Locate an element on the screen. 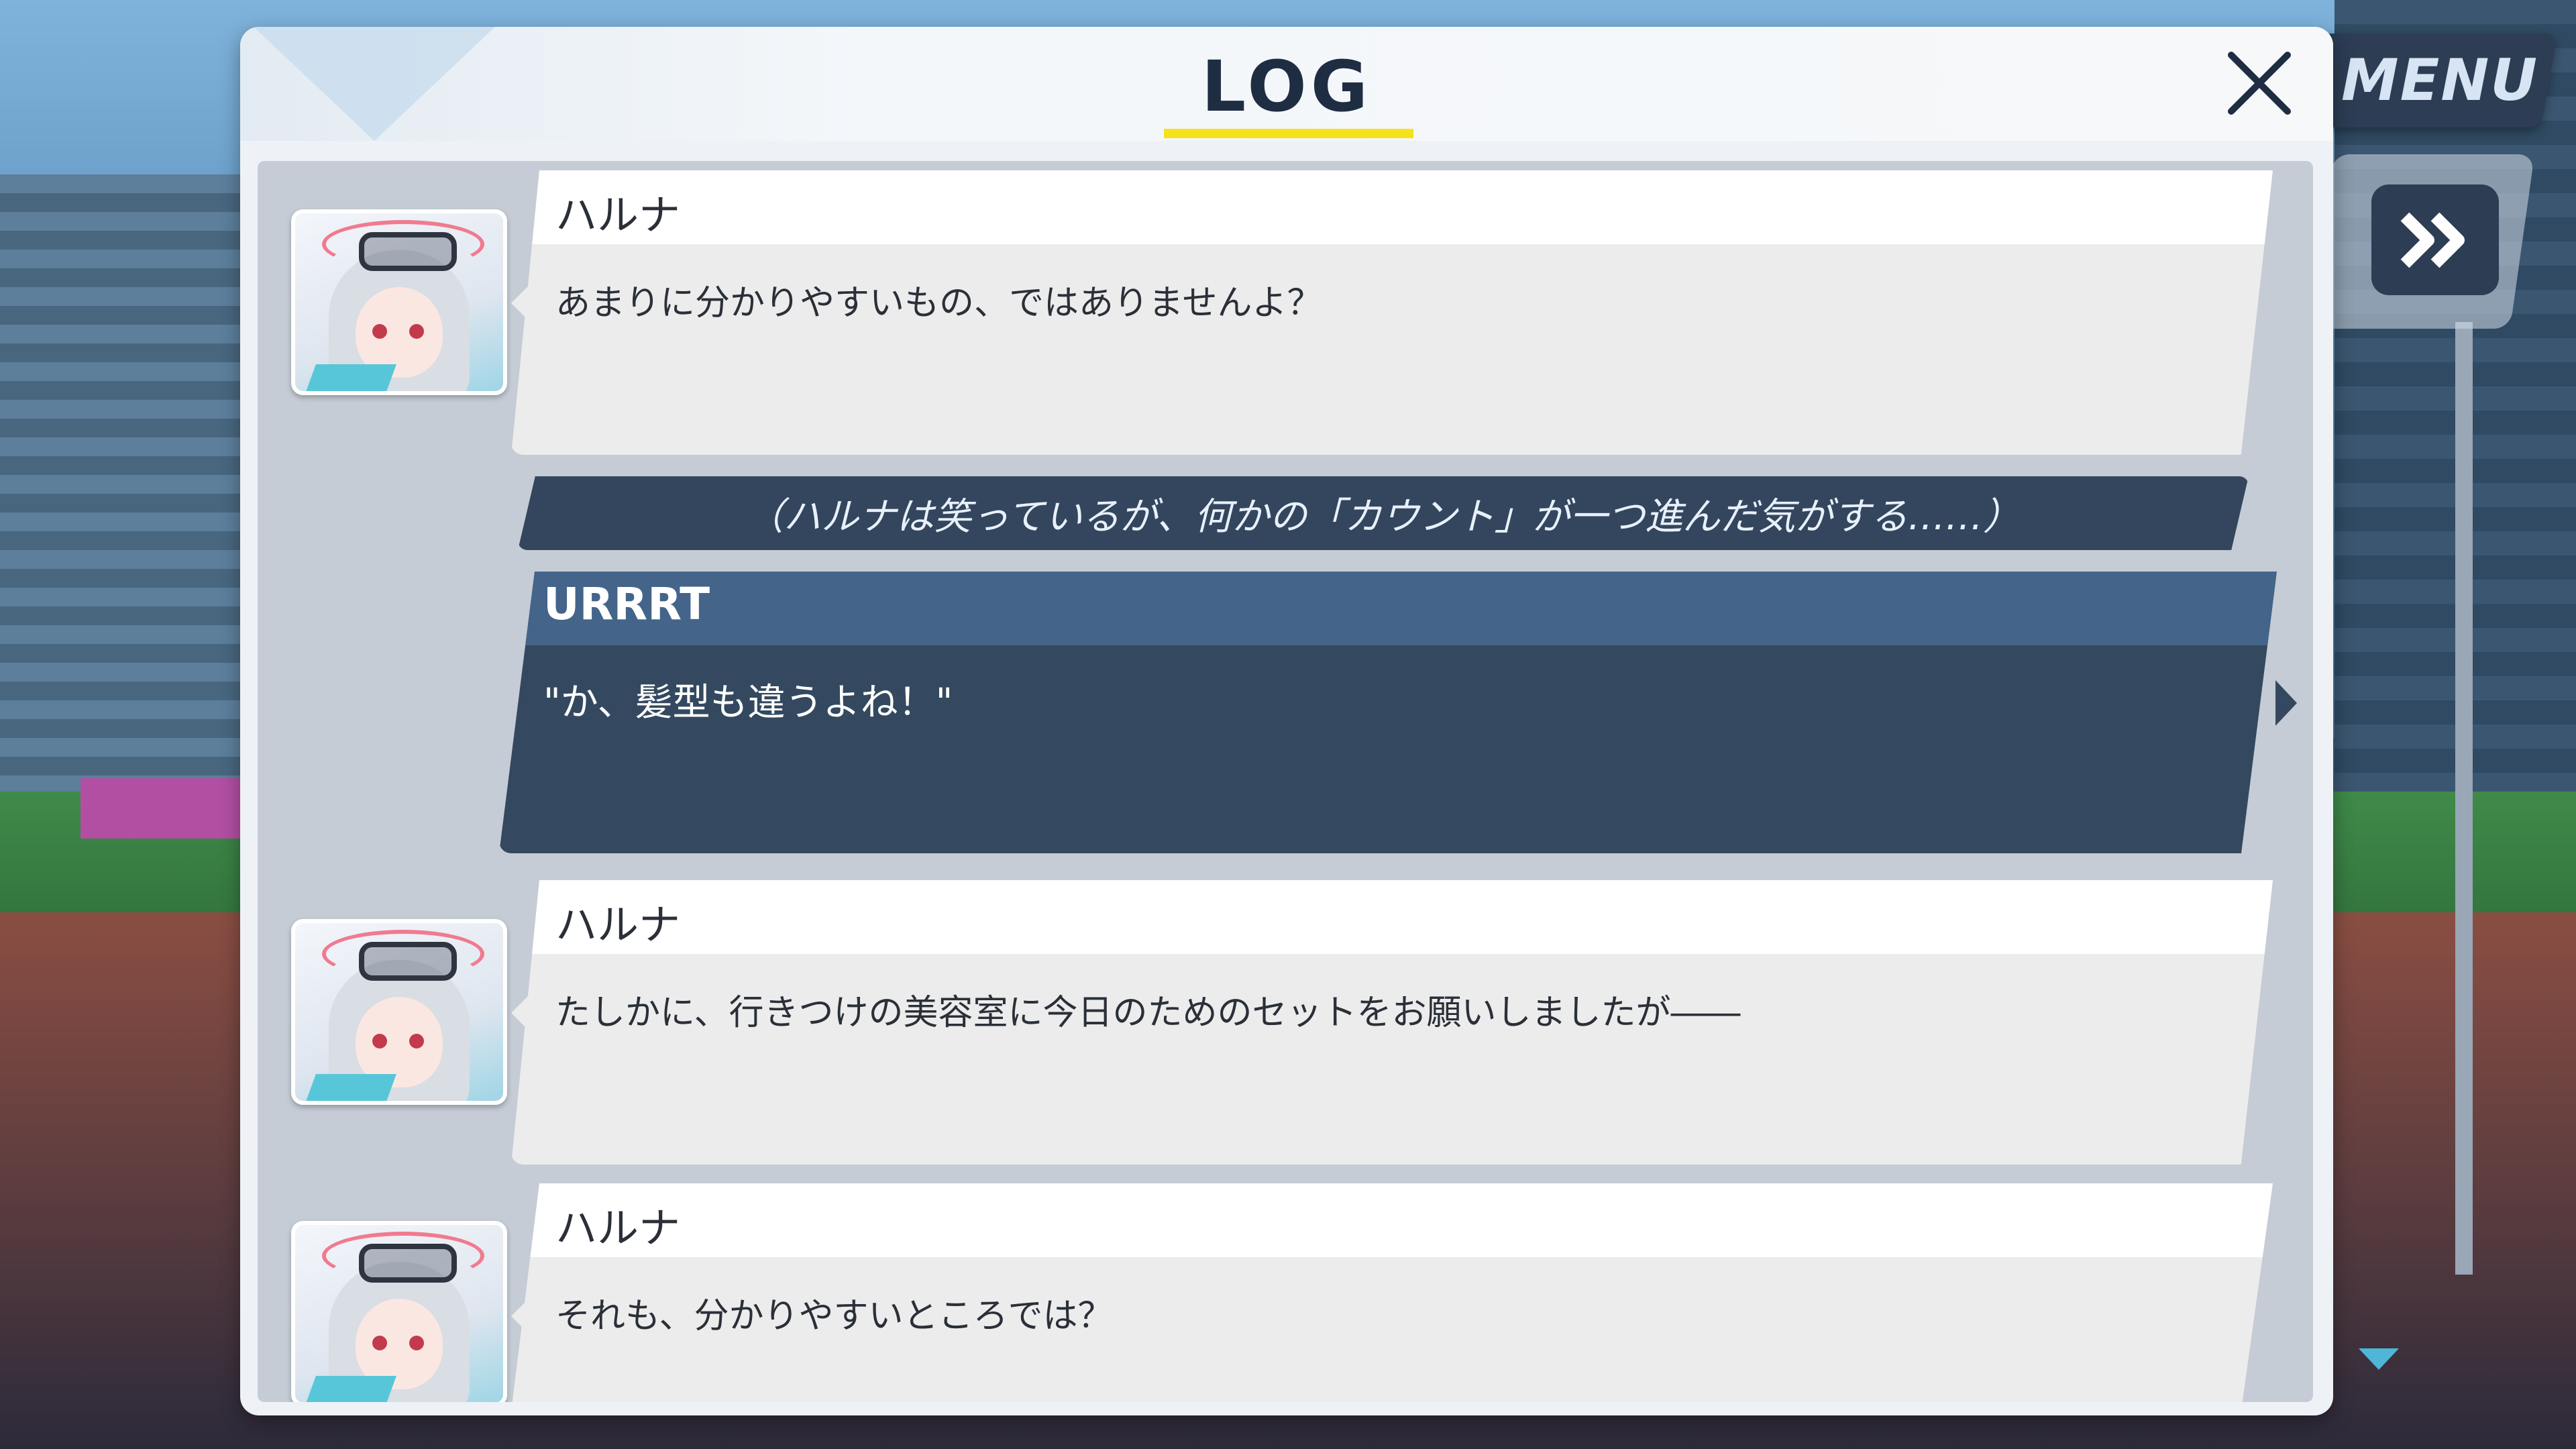 This screenshot has width=2576, height=1449. message-bubble: ハルナ あまりに分かりやすいもの、ではありませんよ？ is located at coordinates (1392, 312).